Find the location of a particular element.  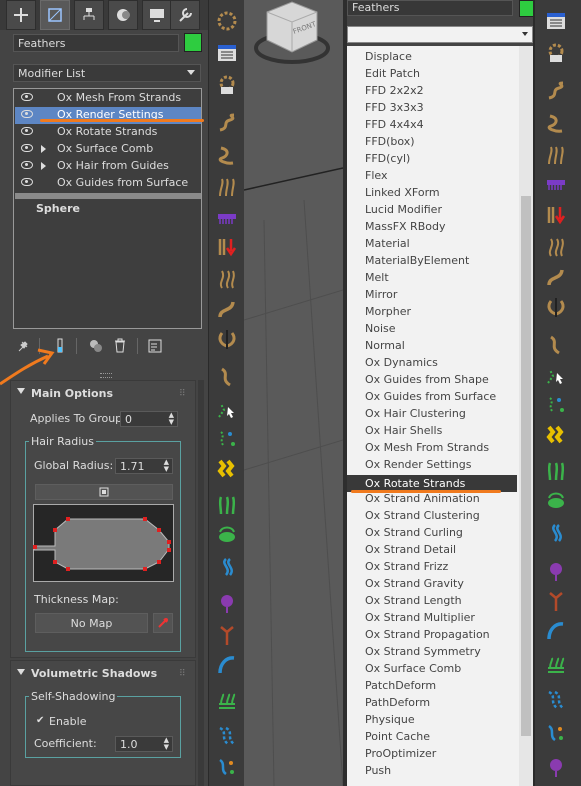

list-item: ProOptimizer is located at coordinates (400, 753).